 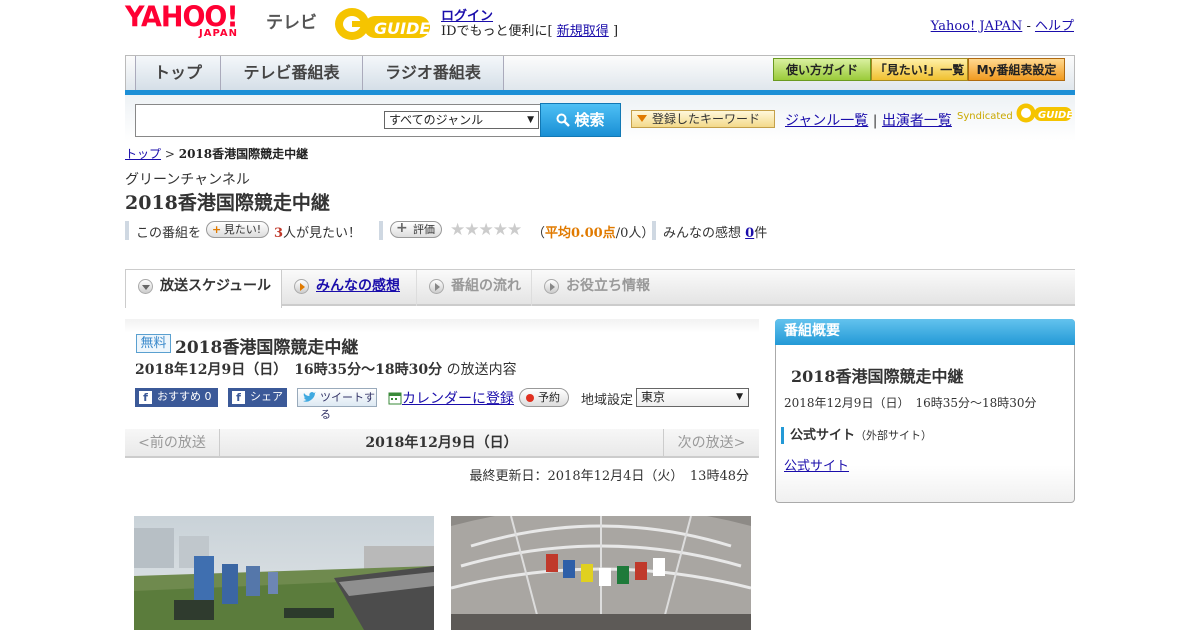 I want to click on performer-list-link: 出演者一覧, so click(x=917, y=121).